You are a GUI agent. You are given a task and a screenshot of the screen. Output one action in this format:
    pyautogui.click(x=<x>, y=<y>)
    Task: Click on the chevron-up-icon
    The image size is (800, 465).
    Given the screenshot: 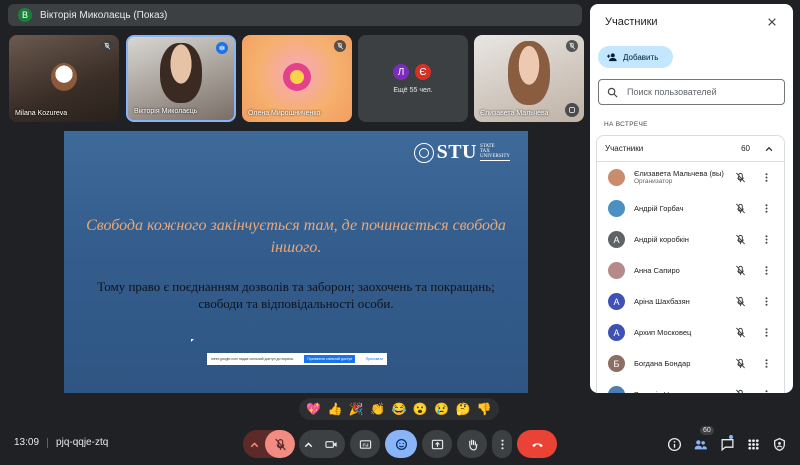 What is the action you would take?
    pyautogui.click(x=769, y=148)
    